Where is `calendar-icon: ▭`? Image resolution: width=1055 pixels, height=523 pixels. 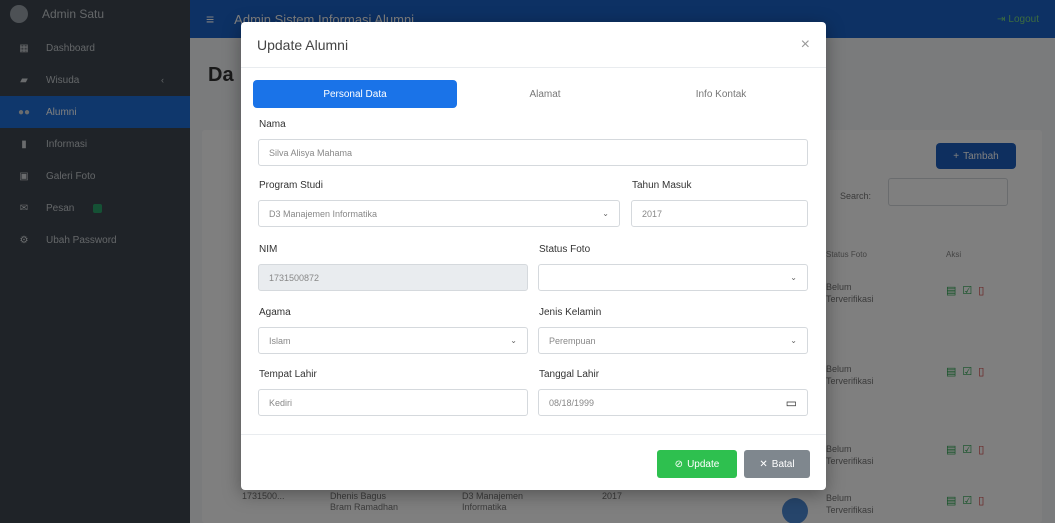 calendar-icon: ▭ is located at coordinates (791, 403).